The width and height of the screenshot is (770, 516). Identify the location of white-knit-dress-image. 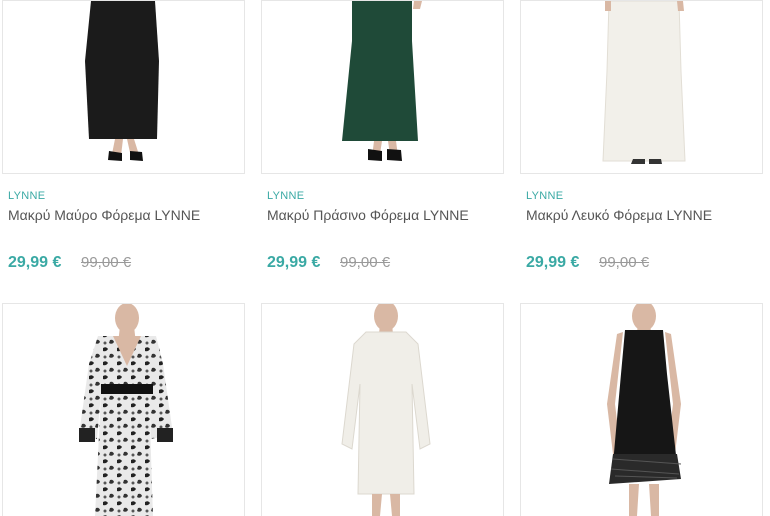
(386, 410).